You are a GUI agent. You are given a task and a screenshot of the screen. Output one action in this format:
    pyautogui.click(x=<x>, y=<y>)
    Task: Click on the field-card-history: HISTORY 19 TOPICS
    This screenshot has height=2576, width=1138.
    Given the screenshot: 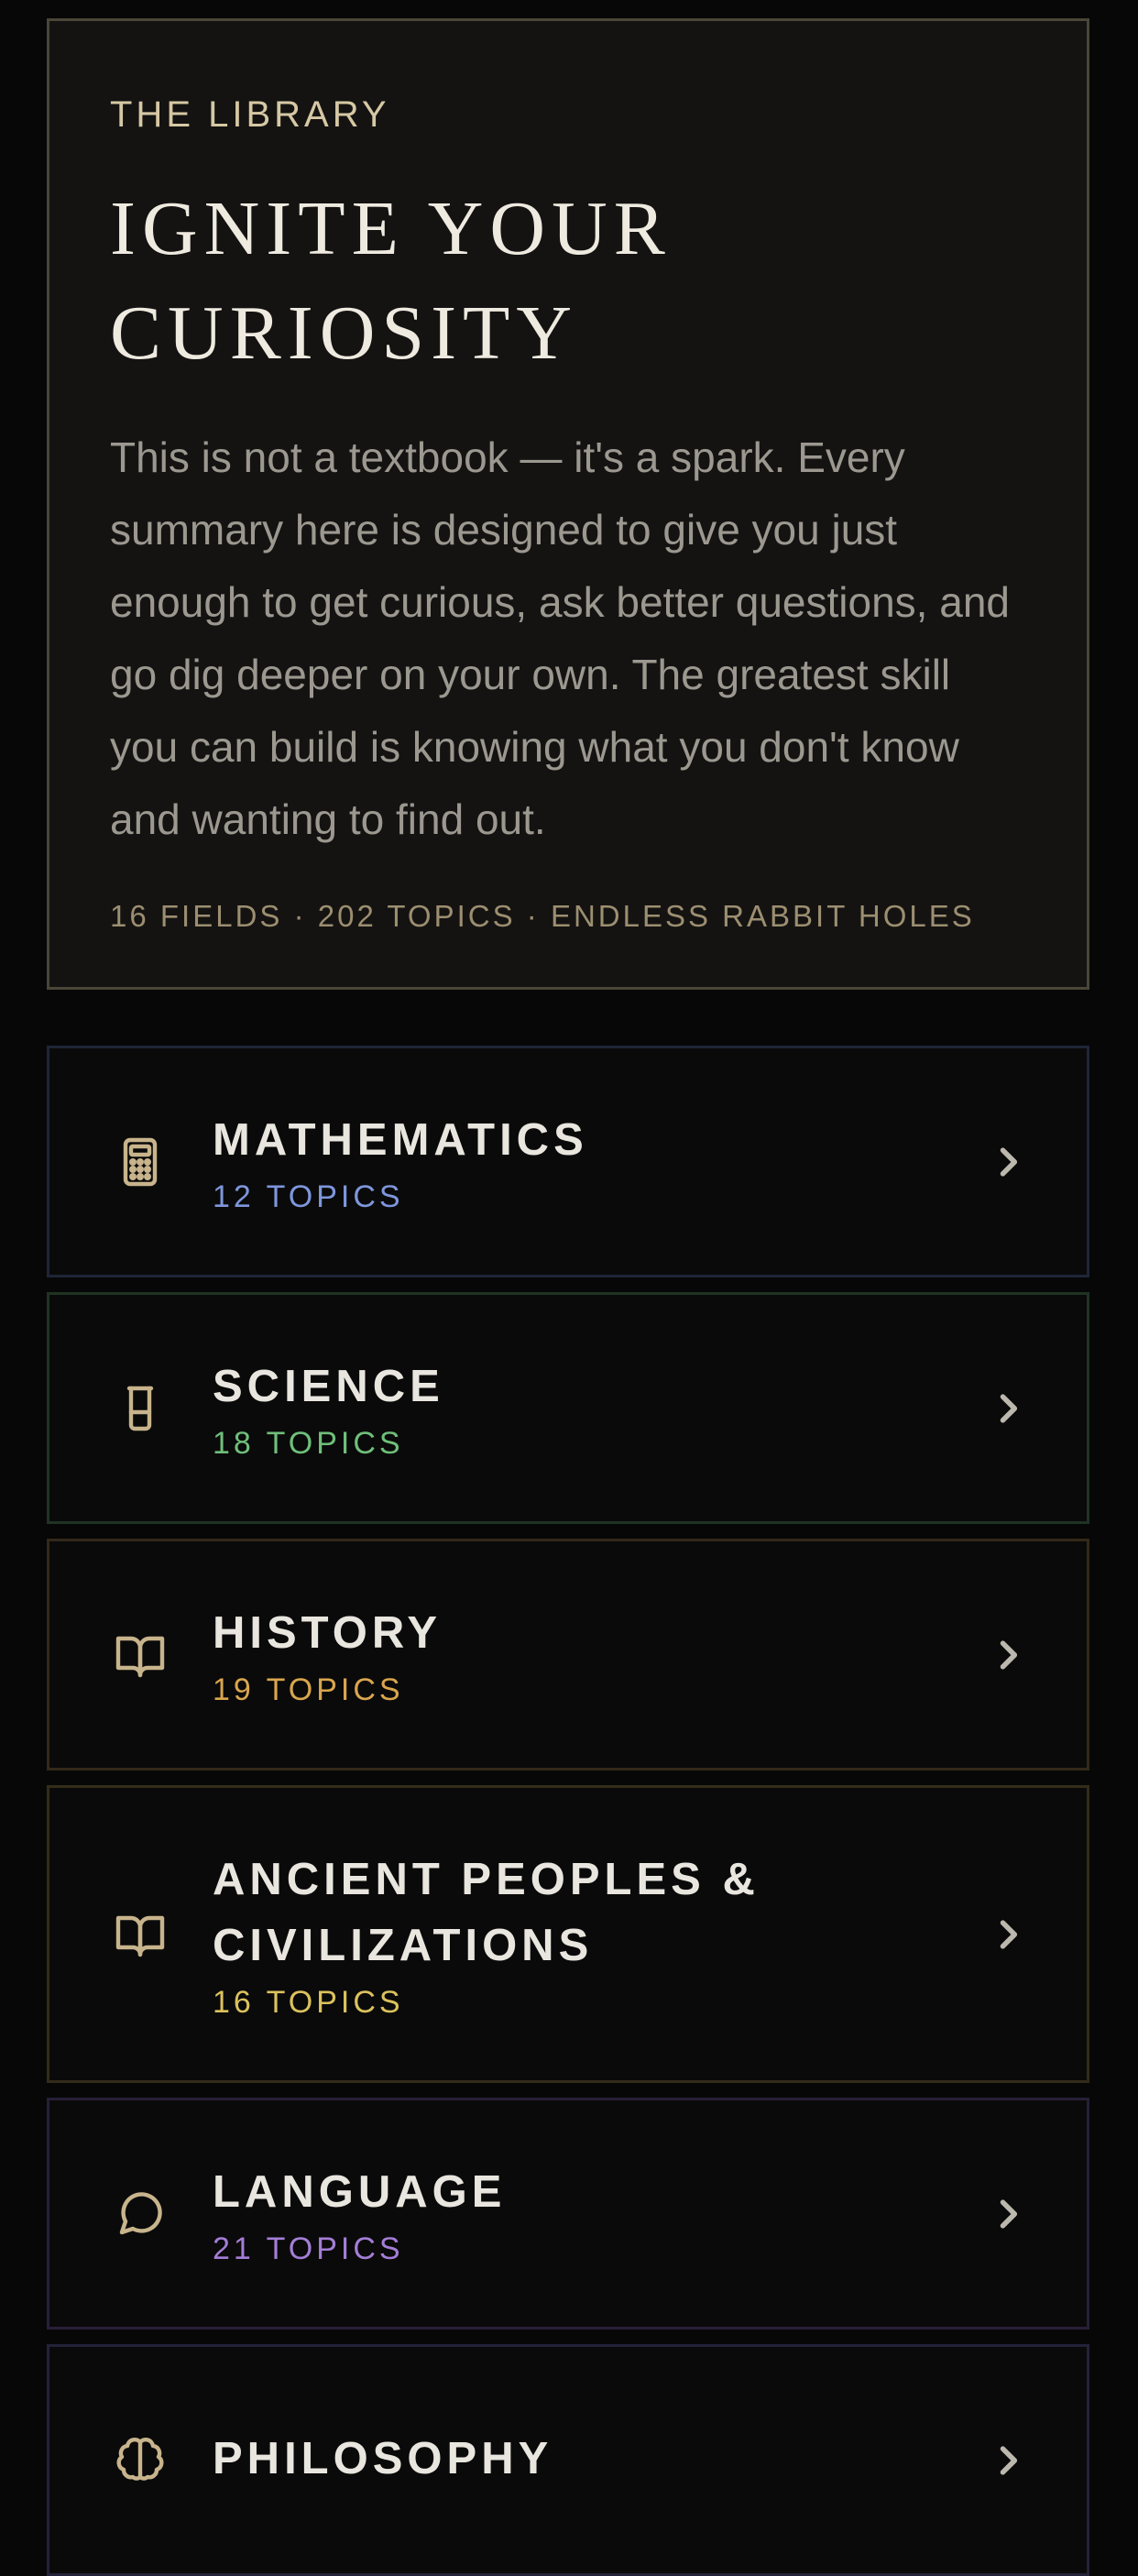 What is the action you would take?
    pyautogui.click(x=568, y=1654)
    